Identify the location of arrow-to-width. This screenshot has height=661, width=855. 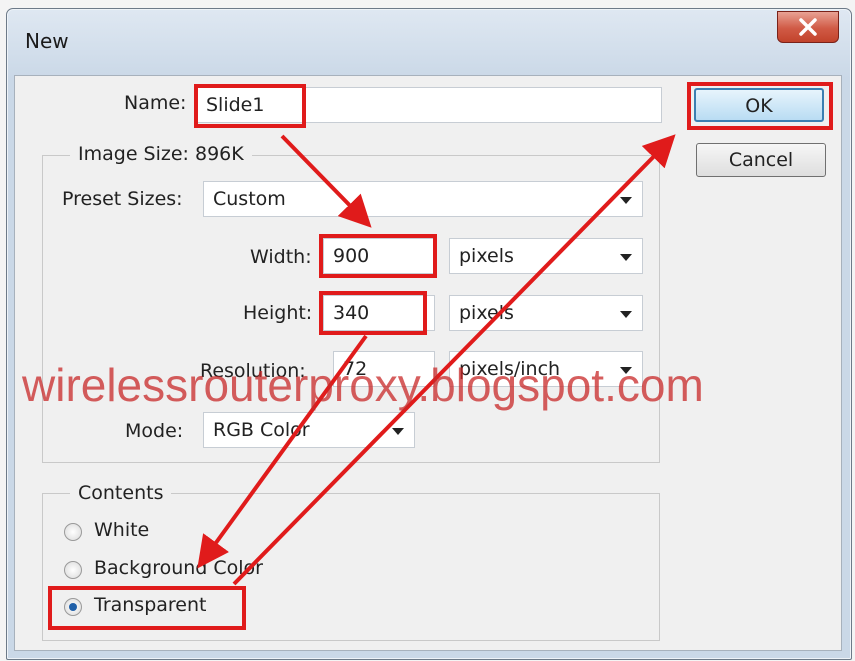
(326, 181).